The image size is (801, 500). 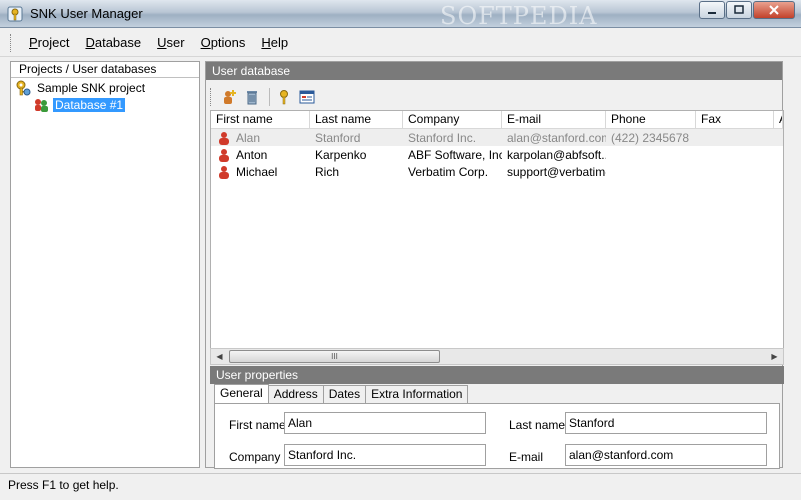 What do you see at coordinates (33, 42) in the screenshot?
I see `menu-project-mnemonic: P` at bounding box center [33, 42].